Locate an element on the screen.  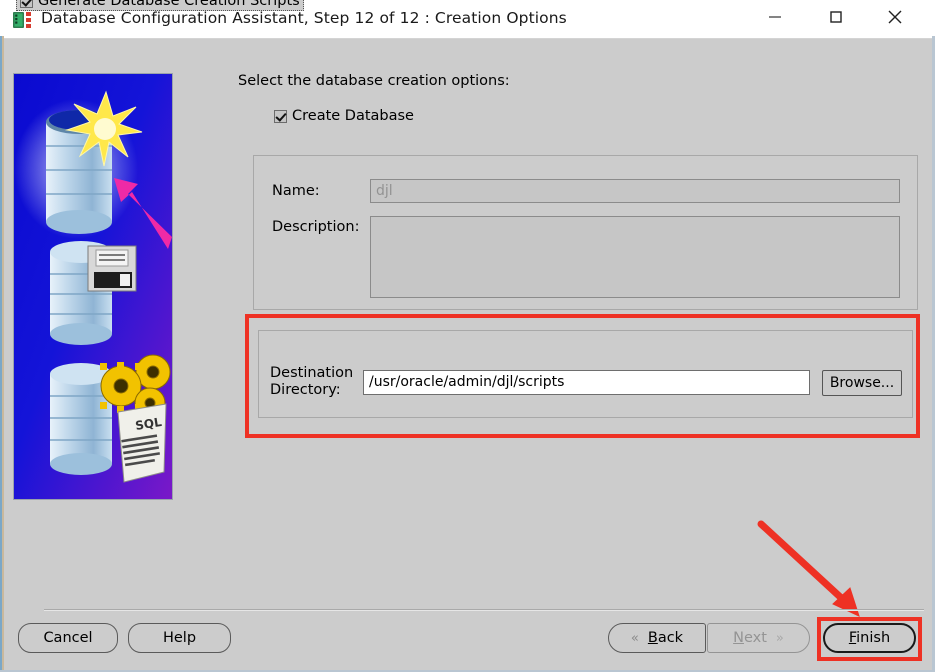
help-button: Help is located at coordinates (179, 638).